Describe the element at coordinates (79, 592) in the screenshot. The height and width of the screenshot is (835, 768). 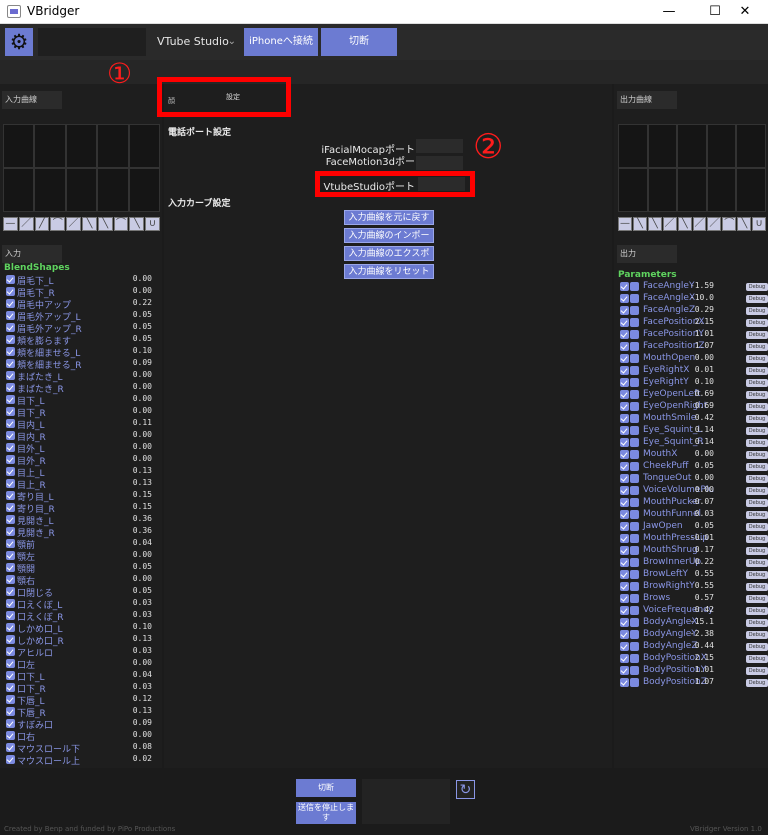
I see `list-item: 口閉じる 0.05` at that location.